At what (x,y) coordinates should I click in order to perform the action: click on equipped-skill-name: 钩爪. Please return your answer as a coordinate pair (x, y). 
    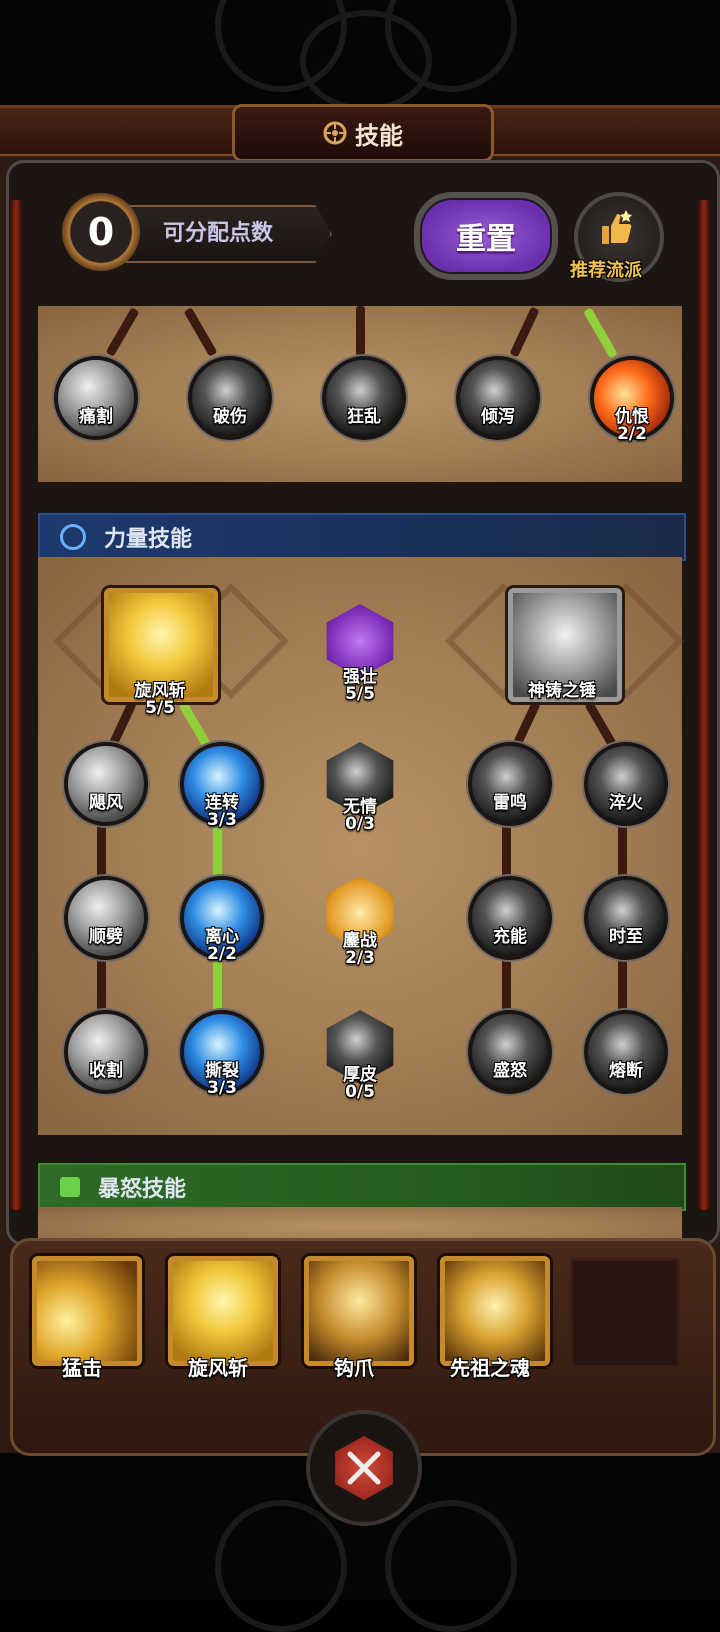
    Looking at the image, I should click on (354, 1368).